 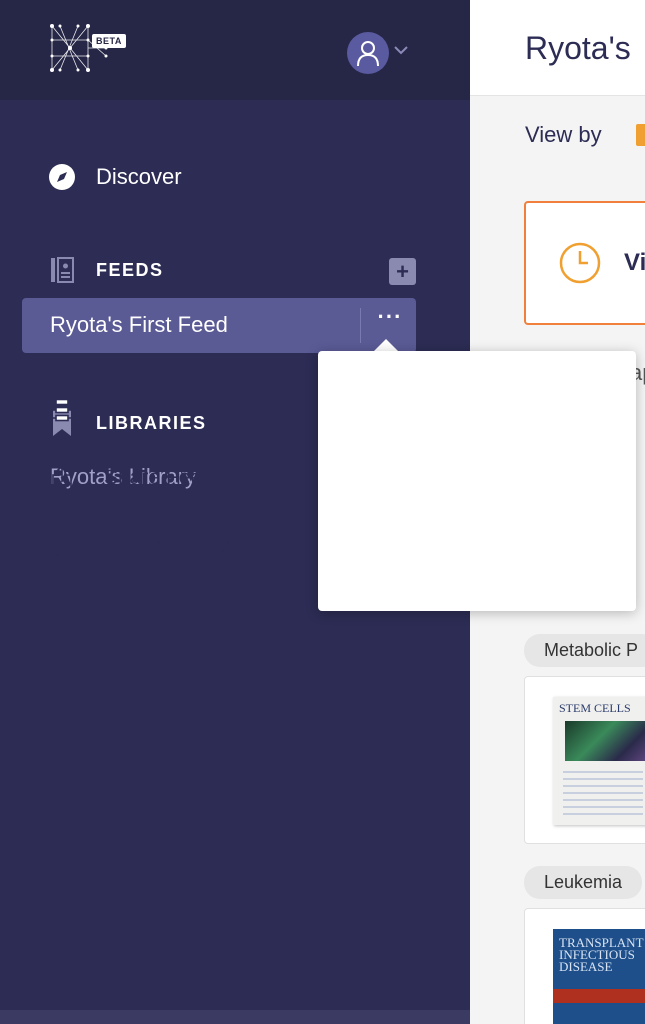 I want to click on feed-options-menu, so click(x=477, y=481).